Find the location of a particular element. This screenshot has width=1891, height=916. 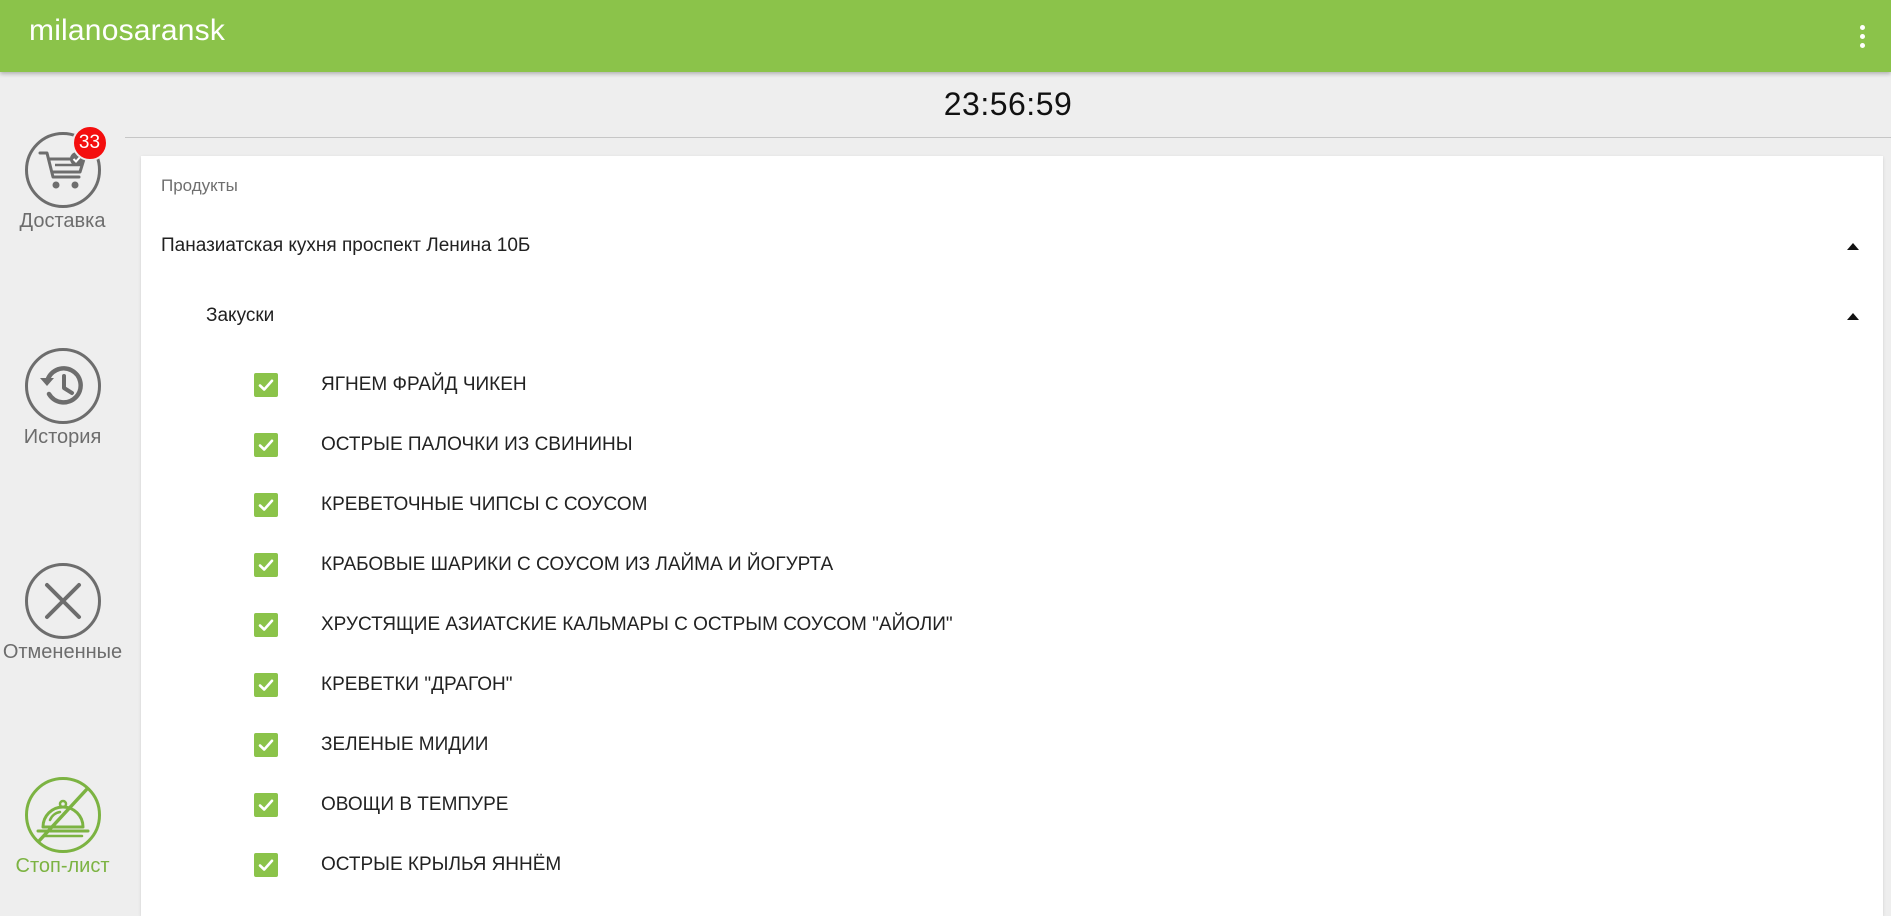

list-item: ОВОЩИ В ТЕМПУРЕ is located at coordinates (1012, 805).